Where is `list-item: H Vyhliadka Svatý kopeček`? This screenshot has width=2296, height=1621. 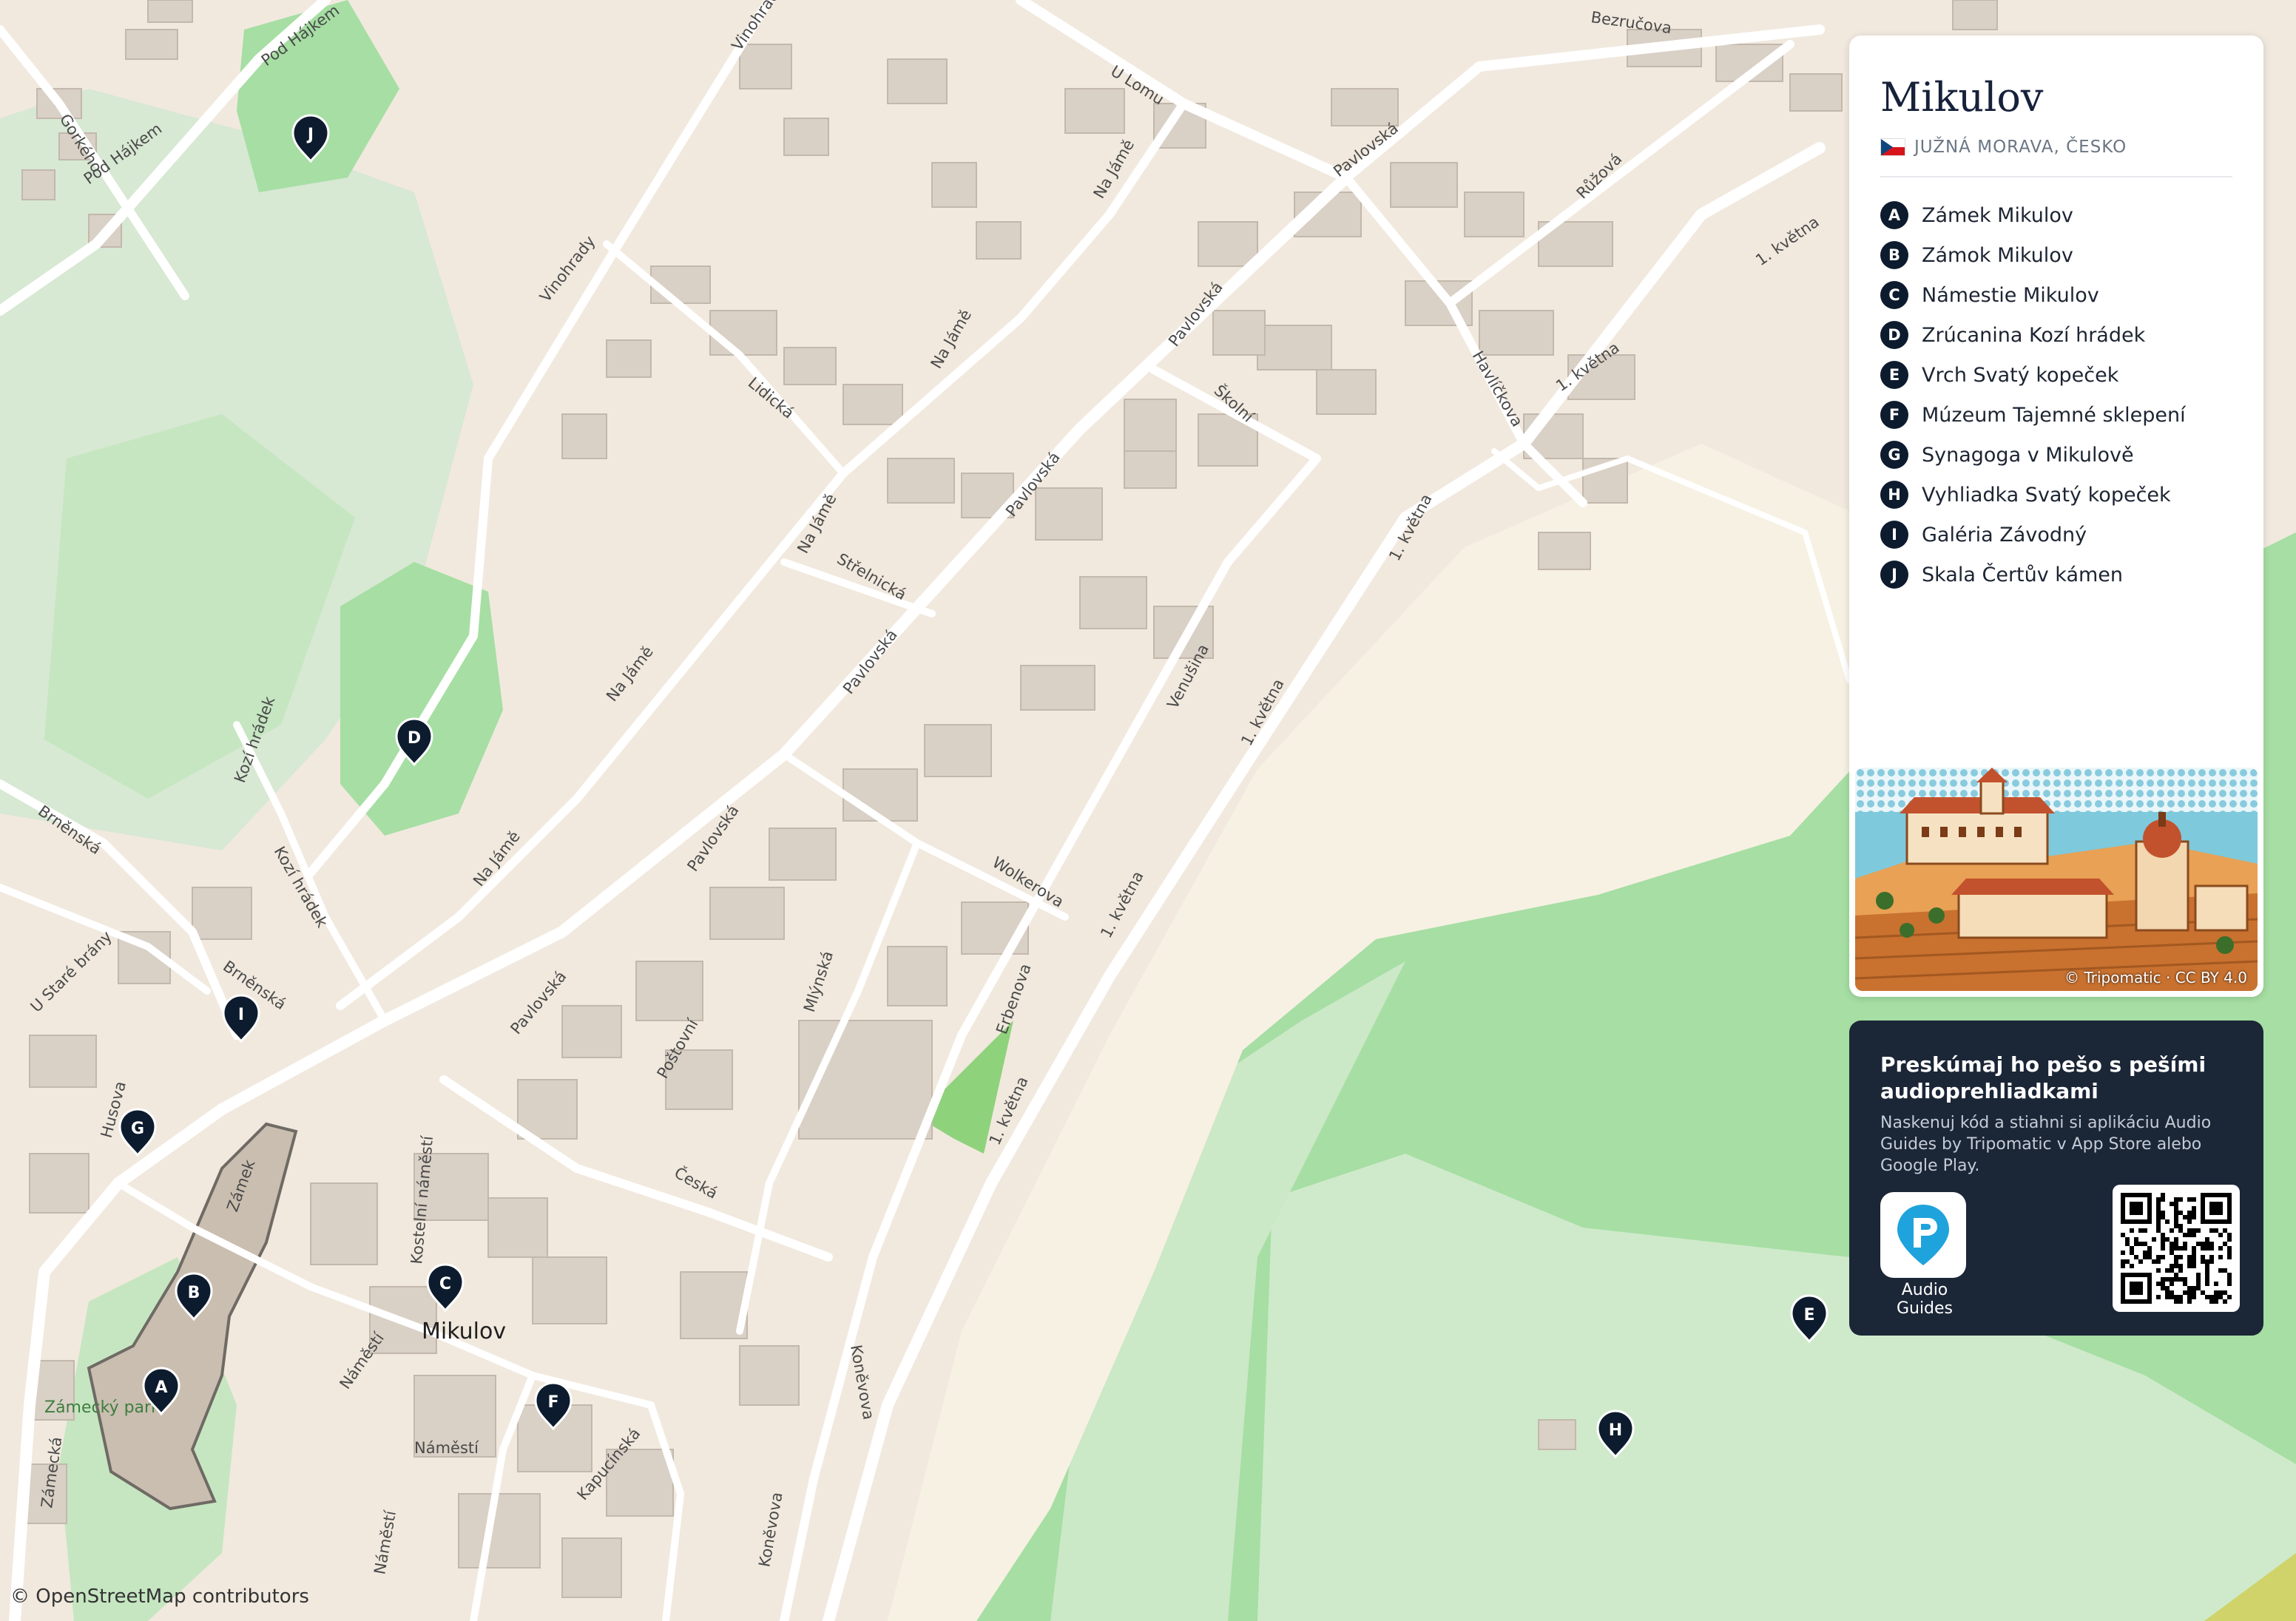
list-item: H Vyhliadka Svatý kopeček is located at coordinates (2033, 495).